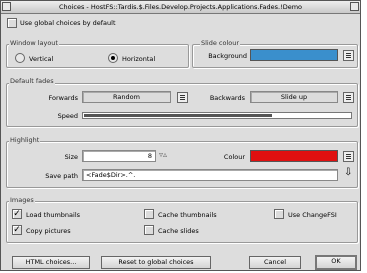 This screenshot has width=367, height=273. What do you see at coordinates (71, 157) in the screenshot?
I see `size-label: Size` at bounding box center [71, 157].